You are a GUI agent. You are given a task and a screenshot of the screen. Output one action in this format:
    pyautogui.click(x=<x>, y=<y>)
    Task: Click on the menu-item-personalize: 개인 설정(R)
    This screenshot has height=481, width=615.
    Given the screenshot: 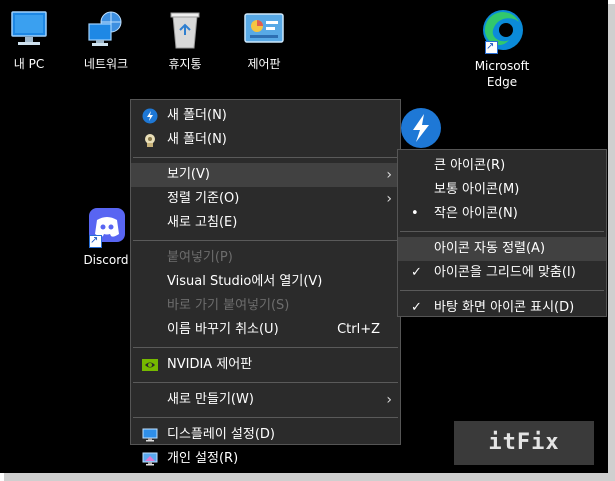 What is the action you would take?
    pyautogui.click(x=265, y=459)
    